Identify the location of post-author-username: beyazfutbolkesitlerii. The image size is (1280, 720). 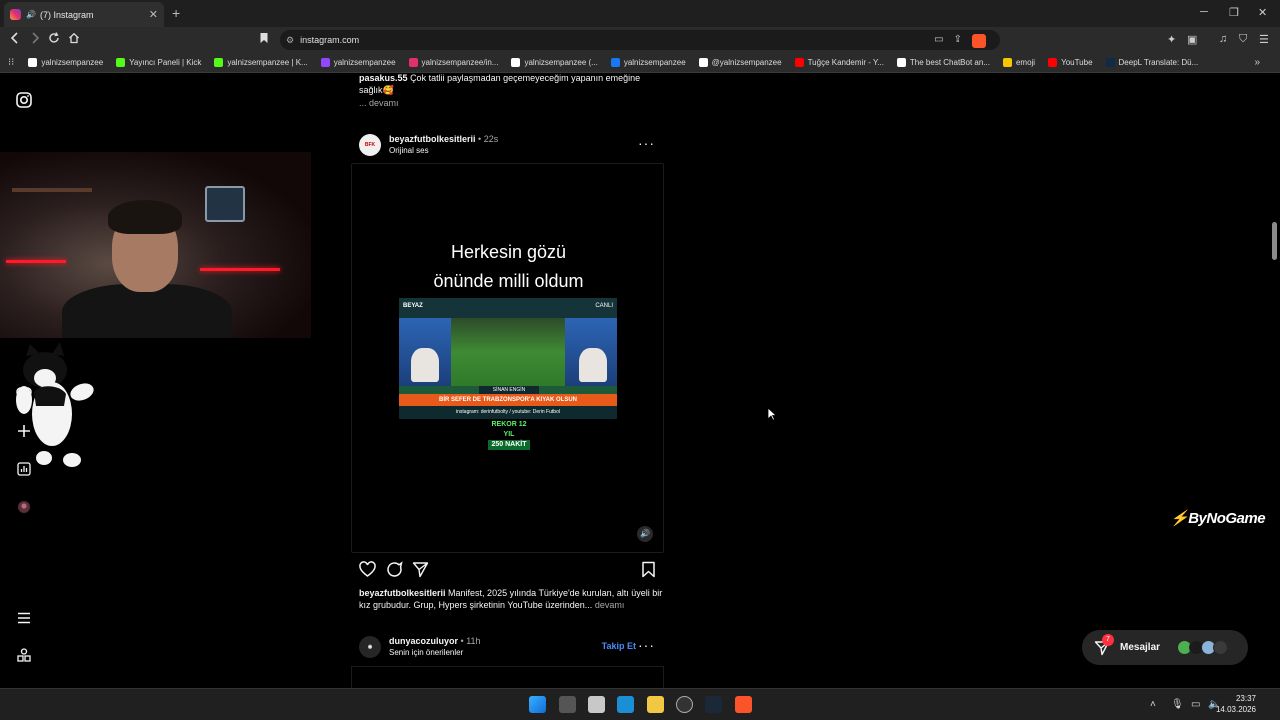
(432, 139).